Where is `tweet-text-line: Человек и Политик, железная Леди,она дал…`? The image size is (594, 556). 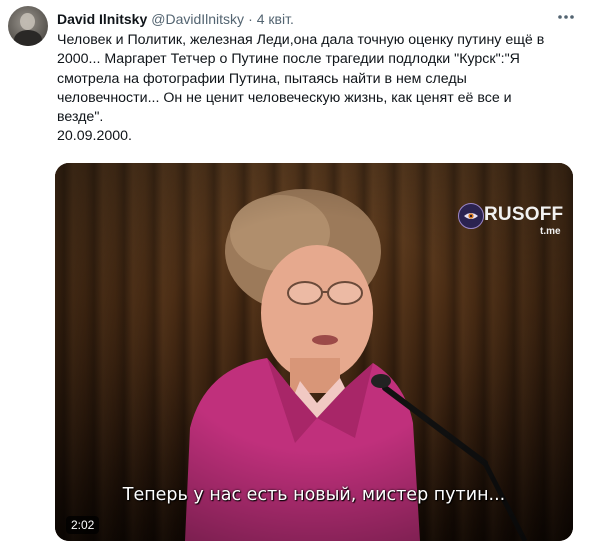
tweet-text-line: Человек и Политик, железная Леди,она дал… is located at coordinates (301, 40).